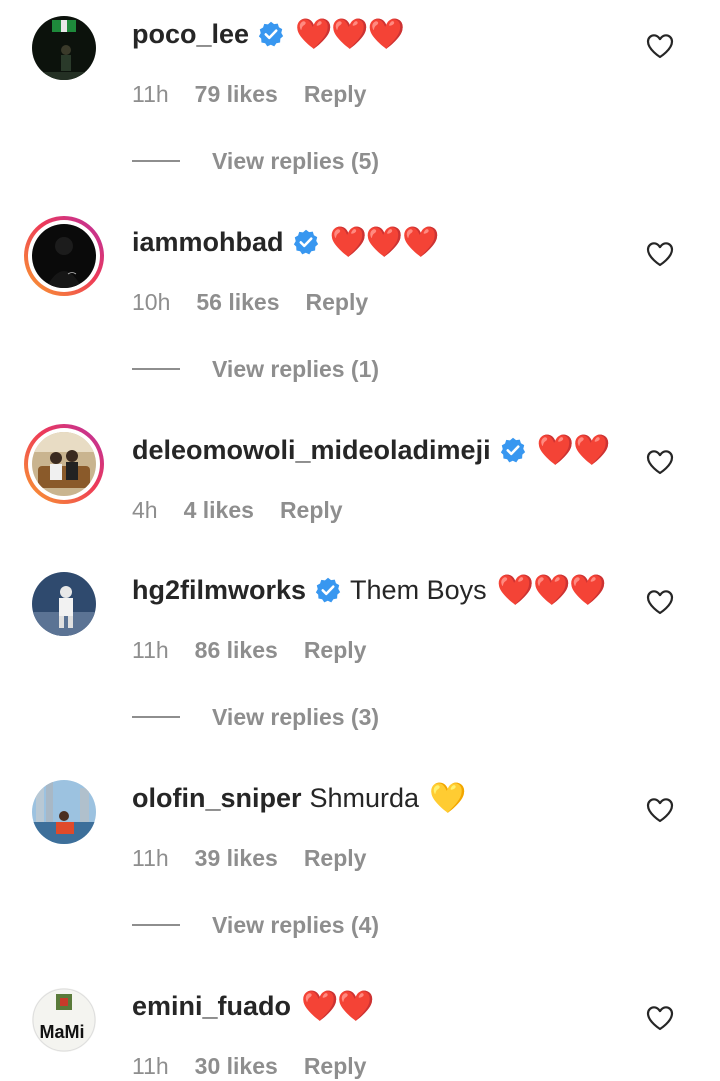 The width and height of the screenshot is (720, 1081). I want to click on view-replies-button: View replies (1), so click(255, 369).